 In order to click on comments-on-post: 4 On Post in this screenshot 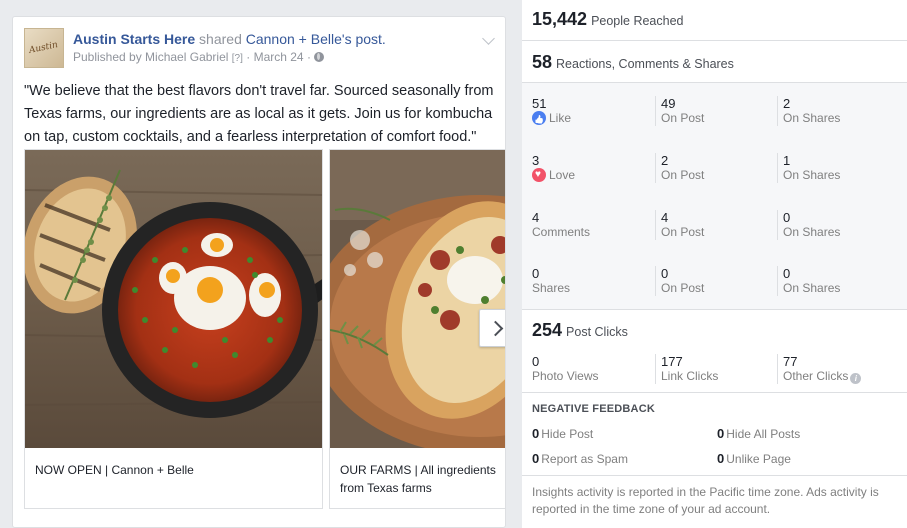, I will do `click(712, 225)`.